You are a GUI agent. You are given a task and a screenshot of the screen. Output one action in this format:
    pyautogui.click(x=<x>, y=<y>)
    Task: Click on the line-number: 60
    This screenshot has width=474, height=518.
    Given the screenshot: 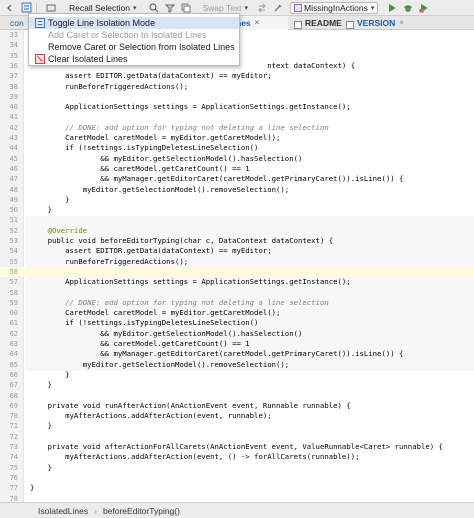 What is the action you would take?
    pyautogui.click(x=13, y=313)
    